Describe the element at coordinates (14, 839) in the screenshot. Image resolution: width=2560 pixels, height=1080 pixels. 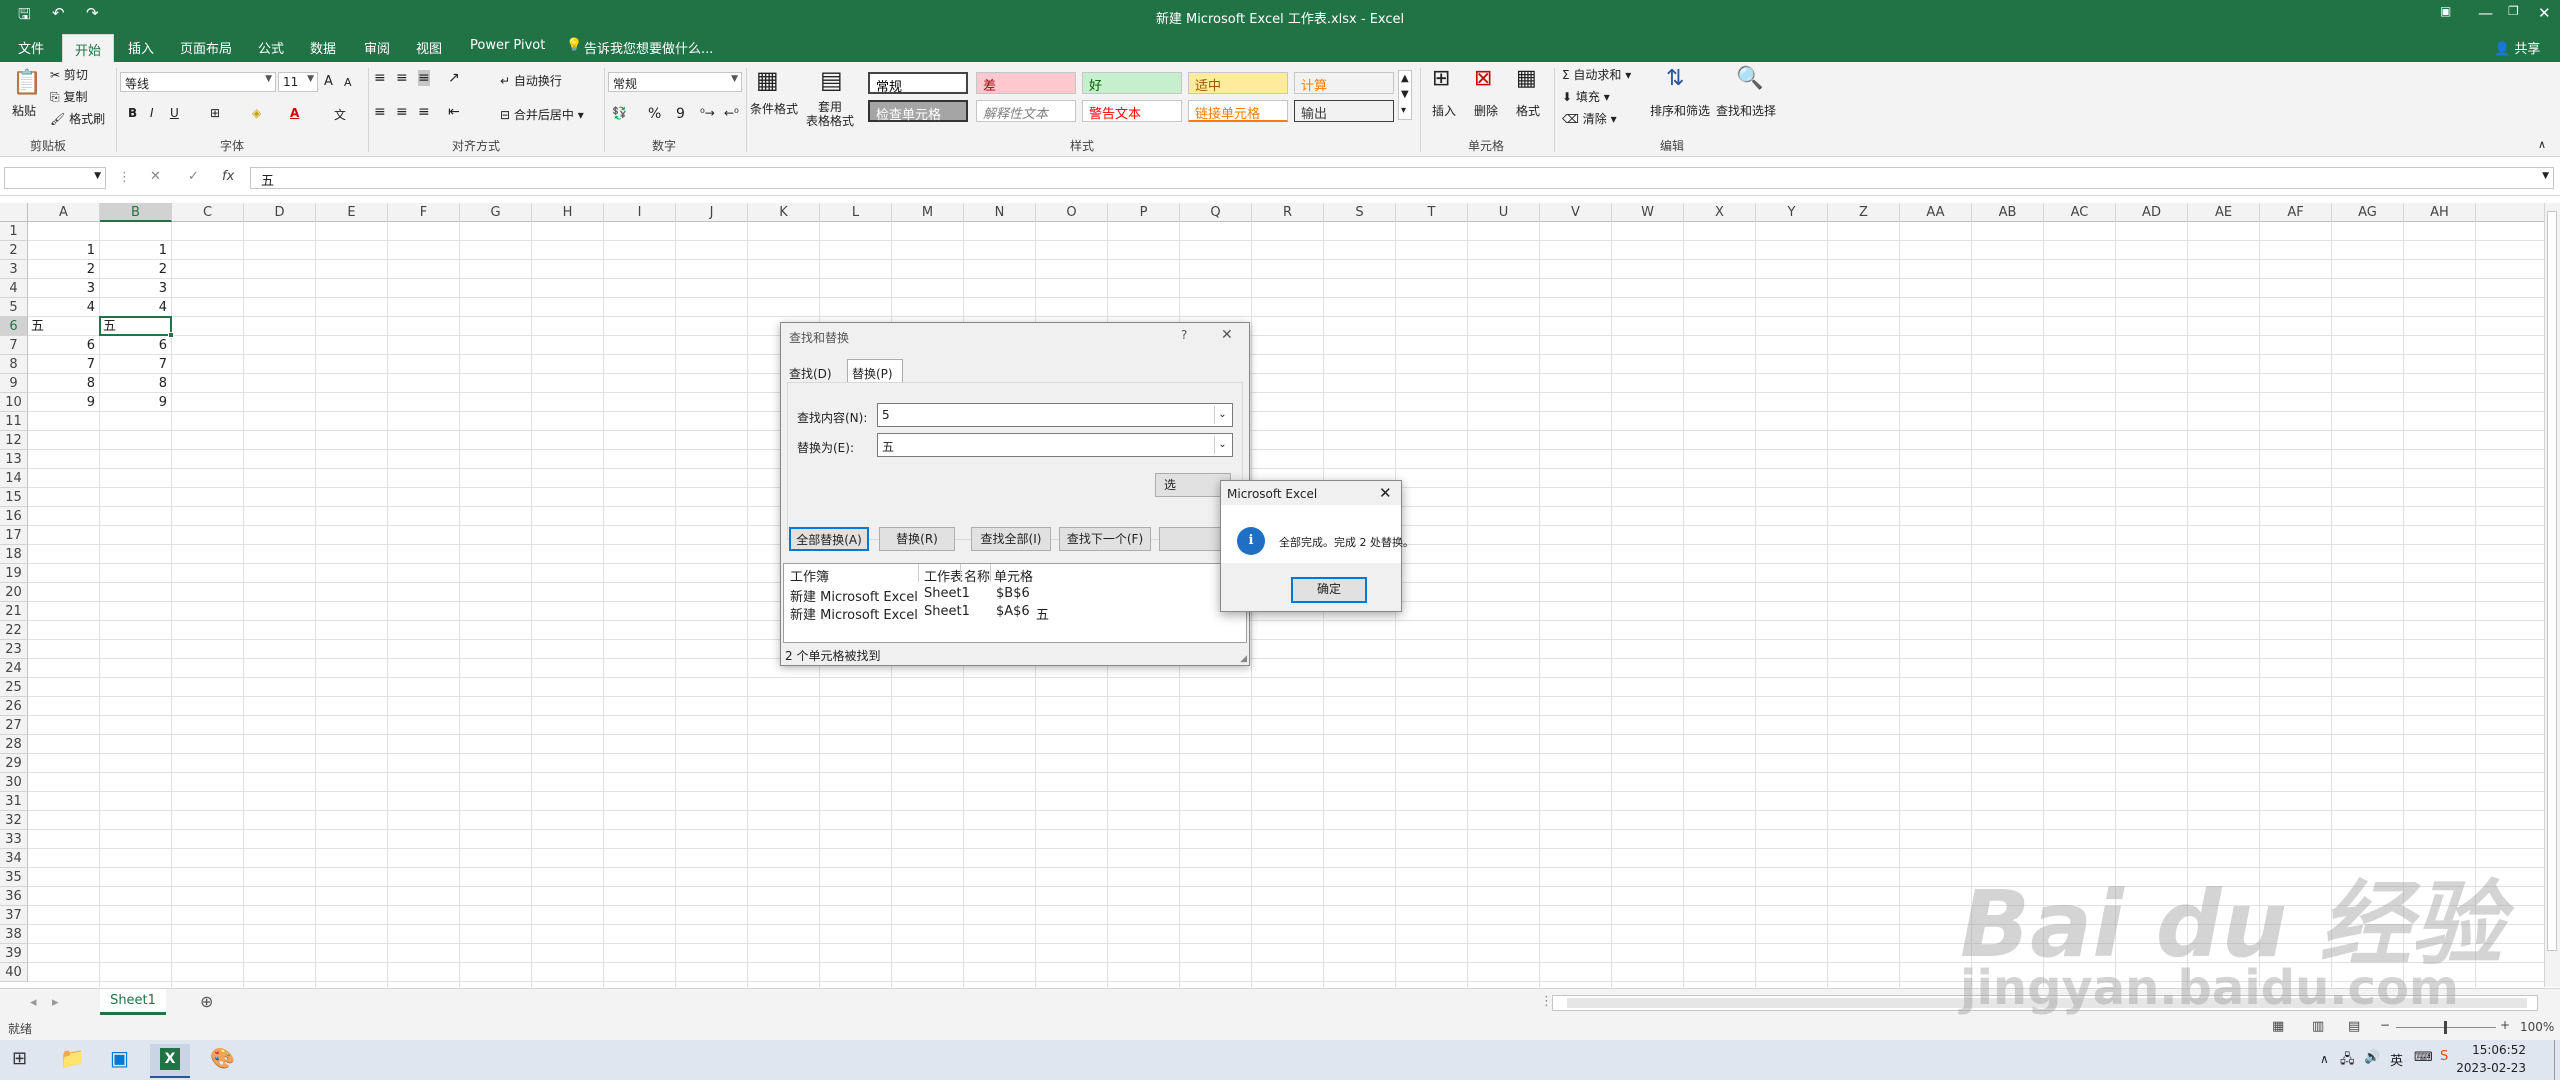
I see `row-header-33: 33` at that location.